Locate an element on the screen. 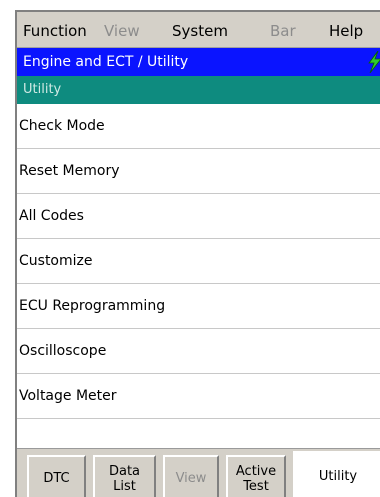 The width and height of the screenshot is (380, 497). list-item-reset-memory: Reset Memory is located at coordinates (198, 171).